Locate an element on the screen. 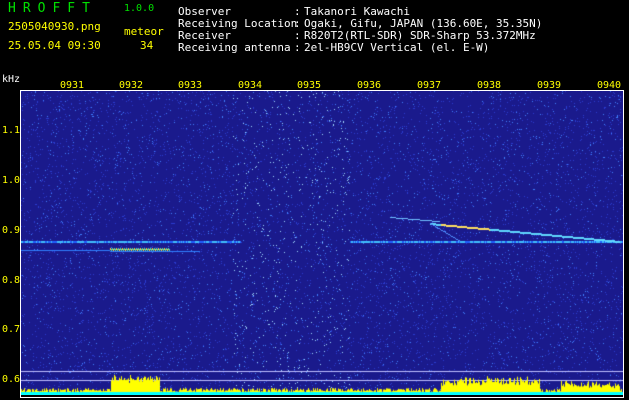 The image size is (629, 400). meteor-count: 34 is located at coordinates (147, 45).